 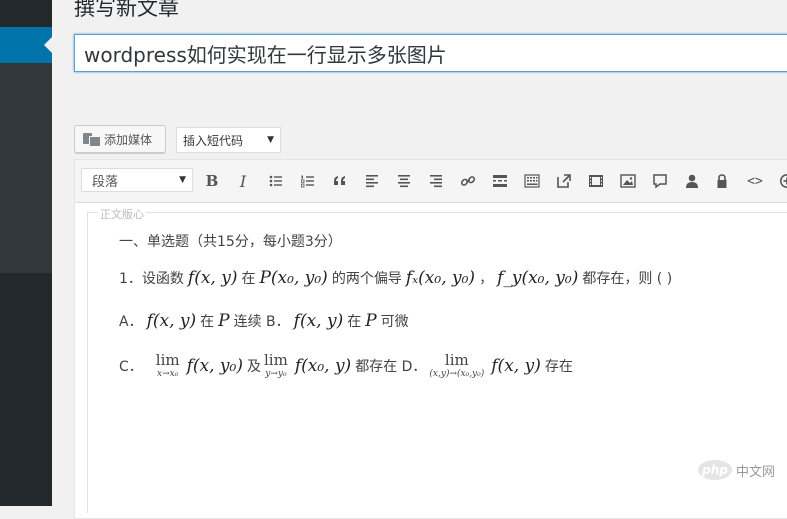 I want to click on text-segment: 存在, so click(x=559, y=366).